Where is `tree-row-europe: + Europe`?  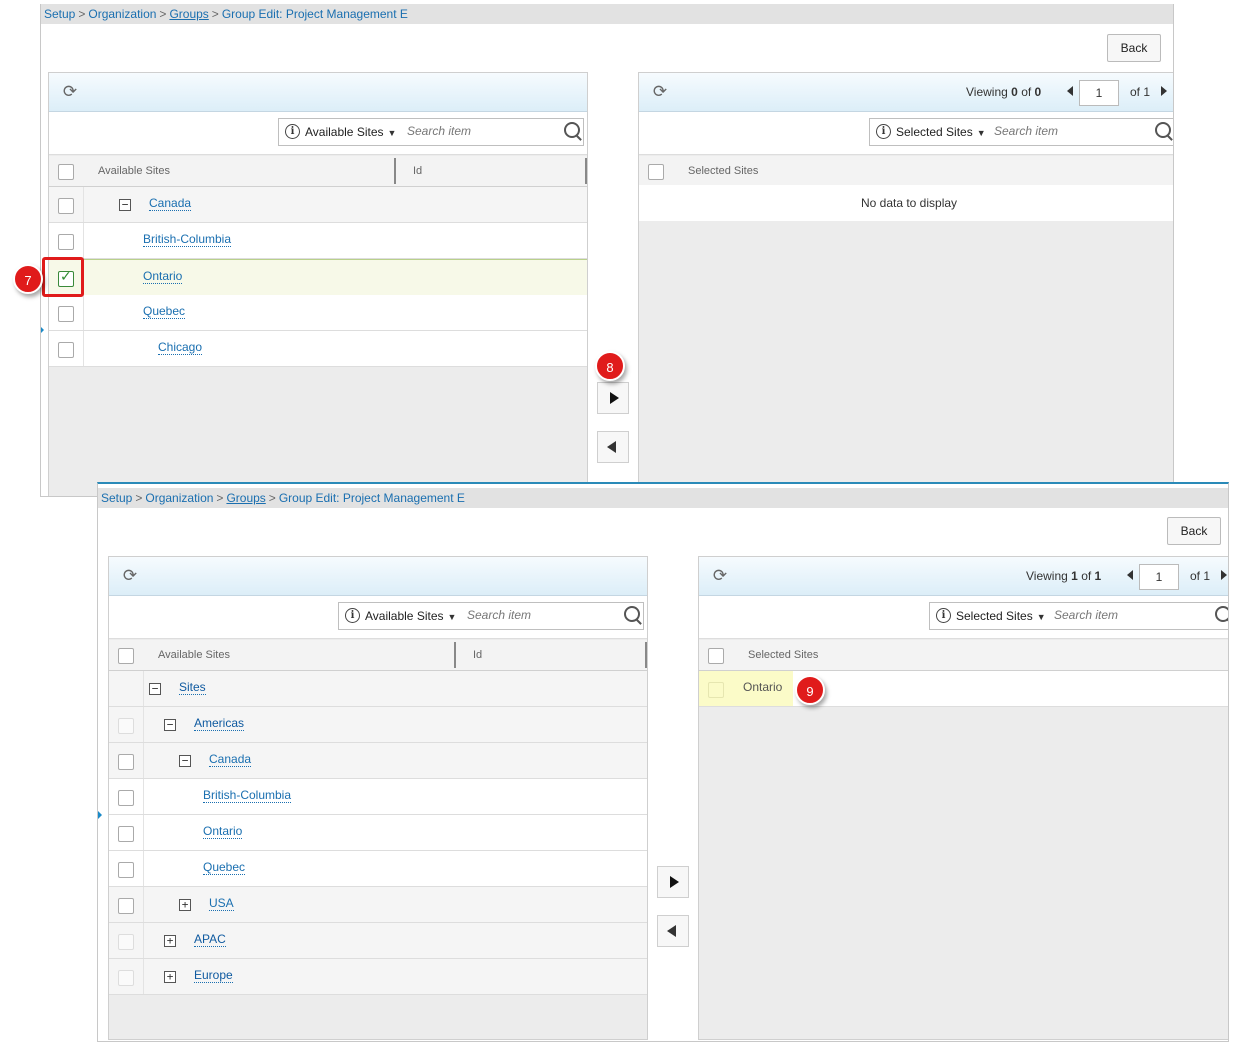 tree-row-europe: + Europe is located at coordinates (378, 977).